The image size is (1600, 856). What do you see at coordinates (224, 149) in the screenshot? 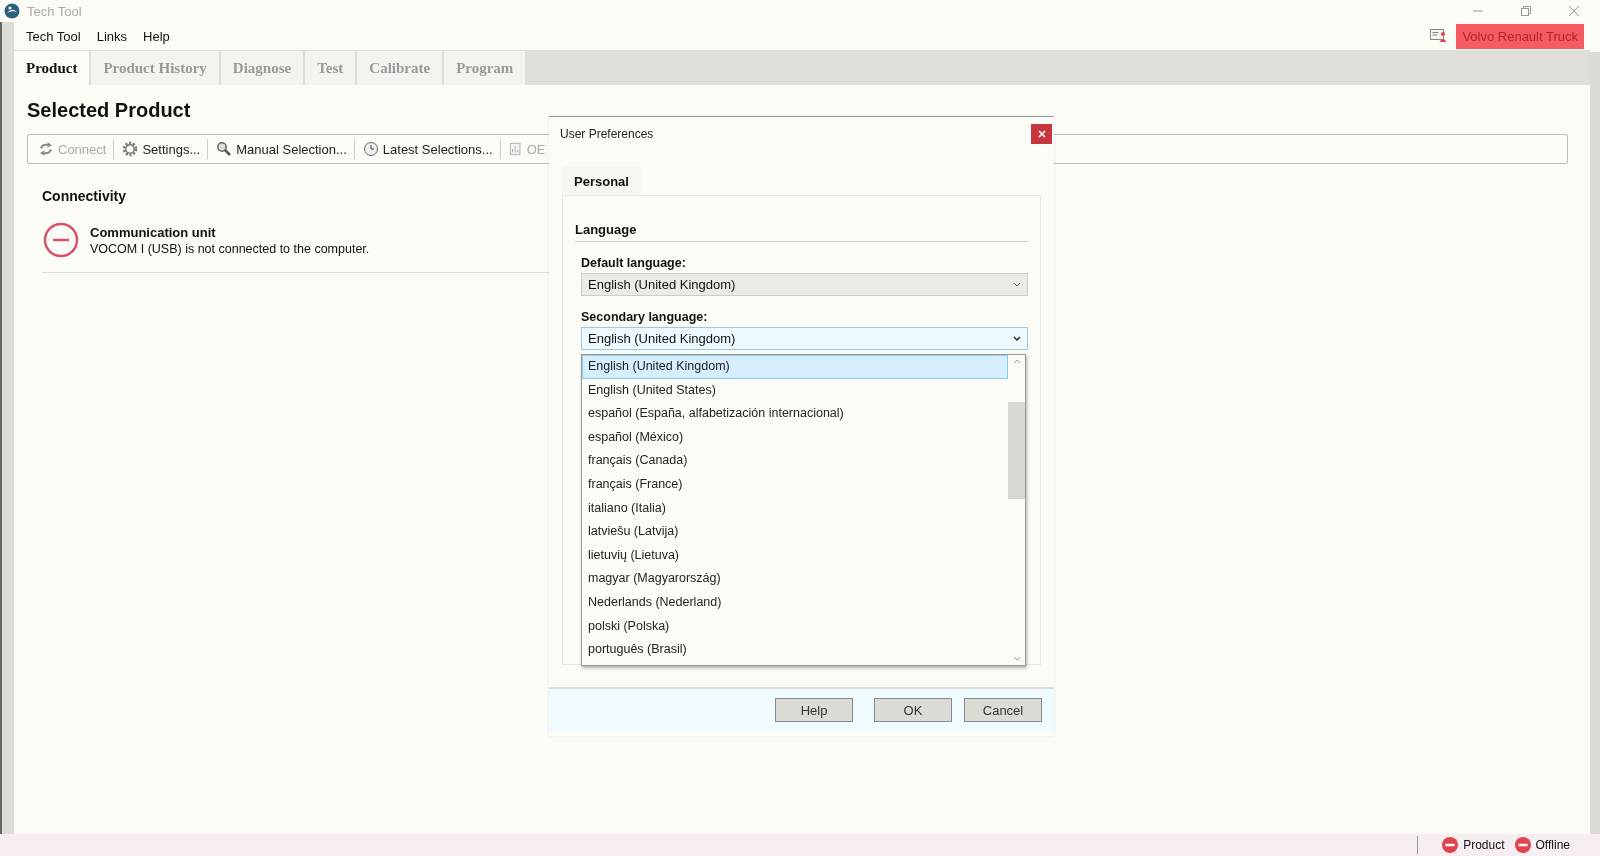
I see `search-icon` at bounding box center [224, 149].